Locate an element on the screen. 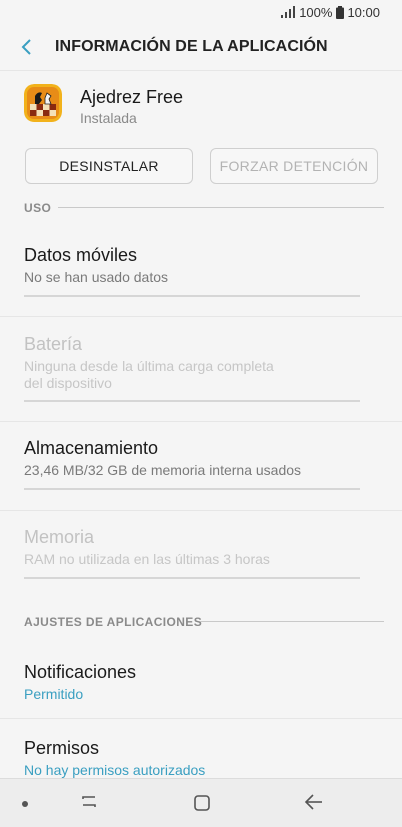 This screenshot has height=827, width=402. mobile-data-title: Datos móviles is located at coordinates (81, 255).